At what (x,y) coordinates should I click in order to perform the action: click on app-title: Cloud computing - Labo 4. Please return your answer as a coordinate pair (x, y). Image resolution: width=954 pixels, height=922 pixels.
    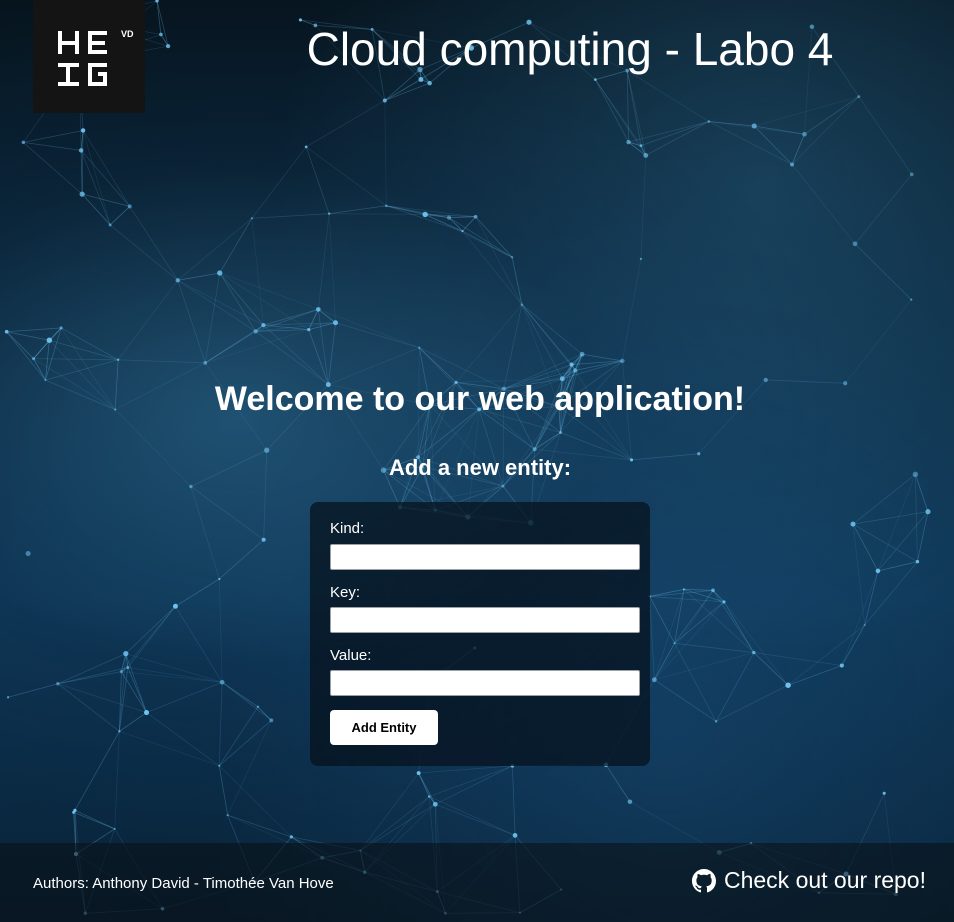
    Looking at the image, I should click on (570, 49).